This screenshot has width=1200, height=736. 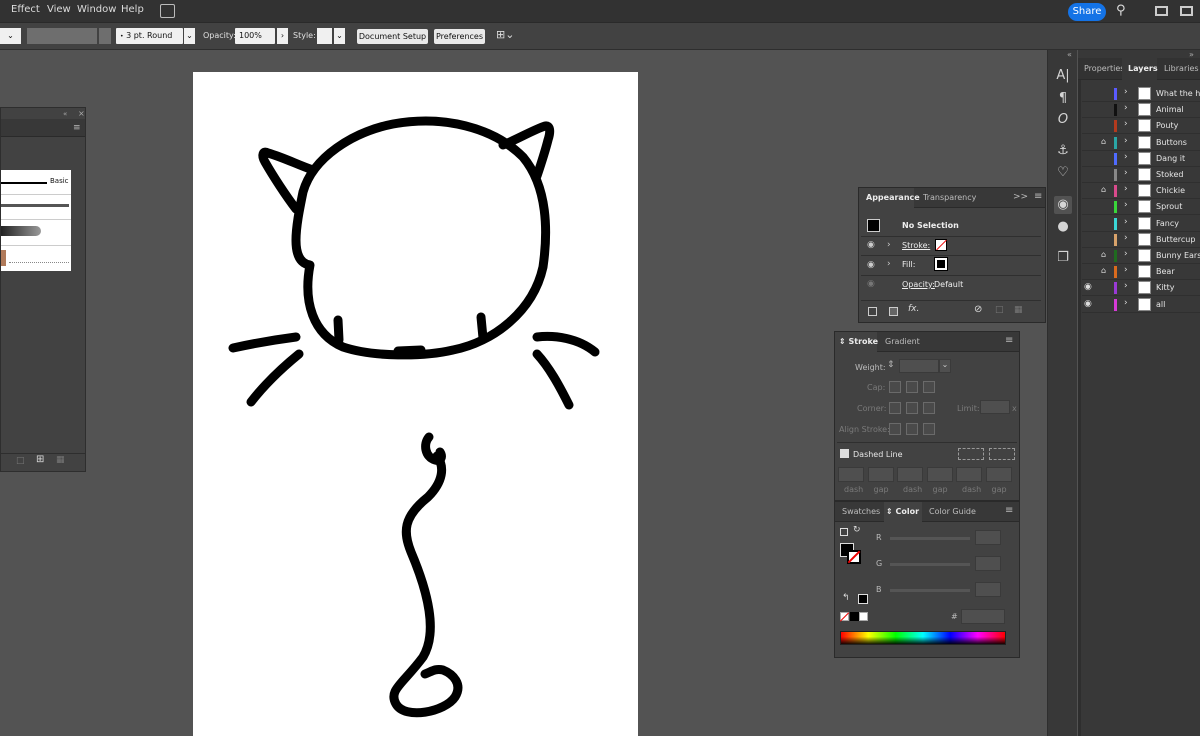 What do you see at coordinates (893, 197) in the screenshot?
I see `tab-appearance: Appearance` at bounding box center [893, 197].